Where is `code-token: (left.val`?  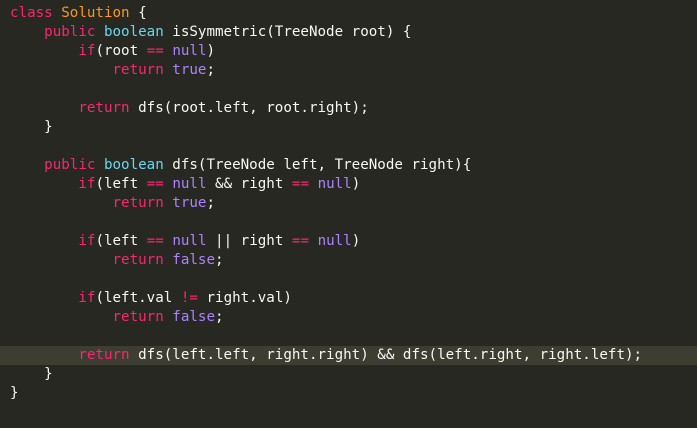 code-token: (left.val is located at coordinates (138, 298).